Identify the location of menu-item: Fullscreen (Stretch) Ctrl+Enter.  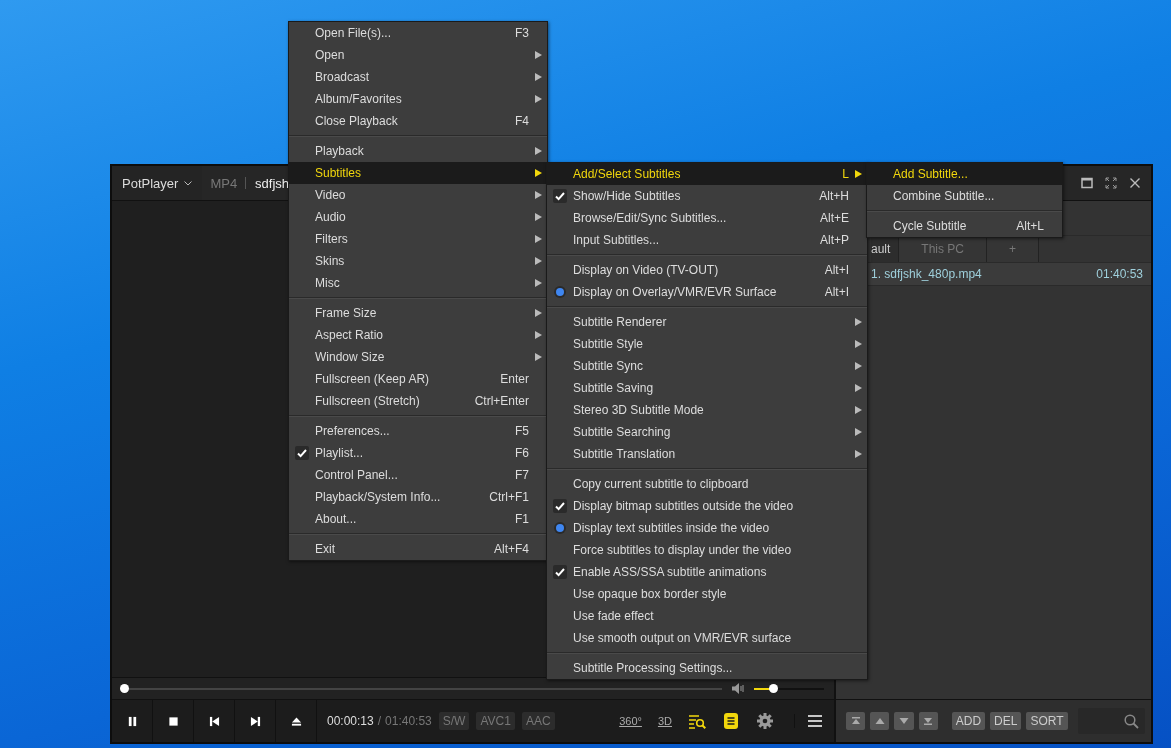
(418, 401).